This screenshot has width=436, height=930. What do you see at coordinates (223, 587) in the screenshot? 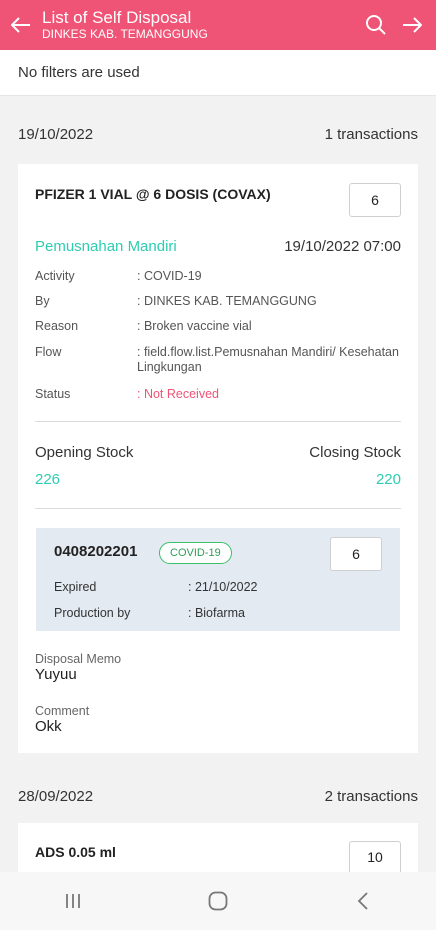
I see `expired-value: : 21/10/2022` at bounding box center [223, 587].